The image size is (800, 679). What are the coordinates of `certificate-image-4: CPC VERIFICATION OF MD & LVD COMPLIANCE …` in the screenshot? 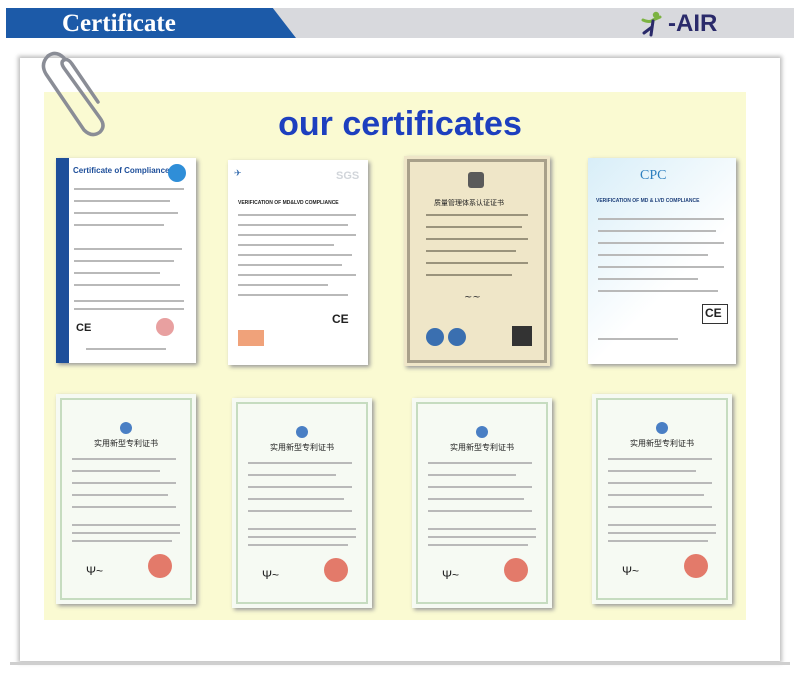 It's located at (662, 261).